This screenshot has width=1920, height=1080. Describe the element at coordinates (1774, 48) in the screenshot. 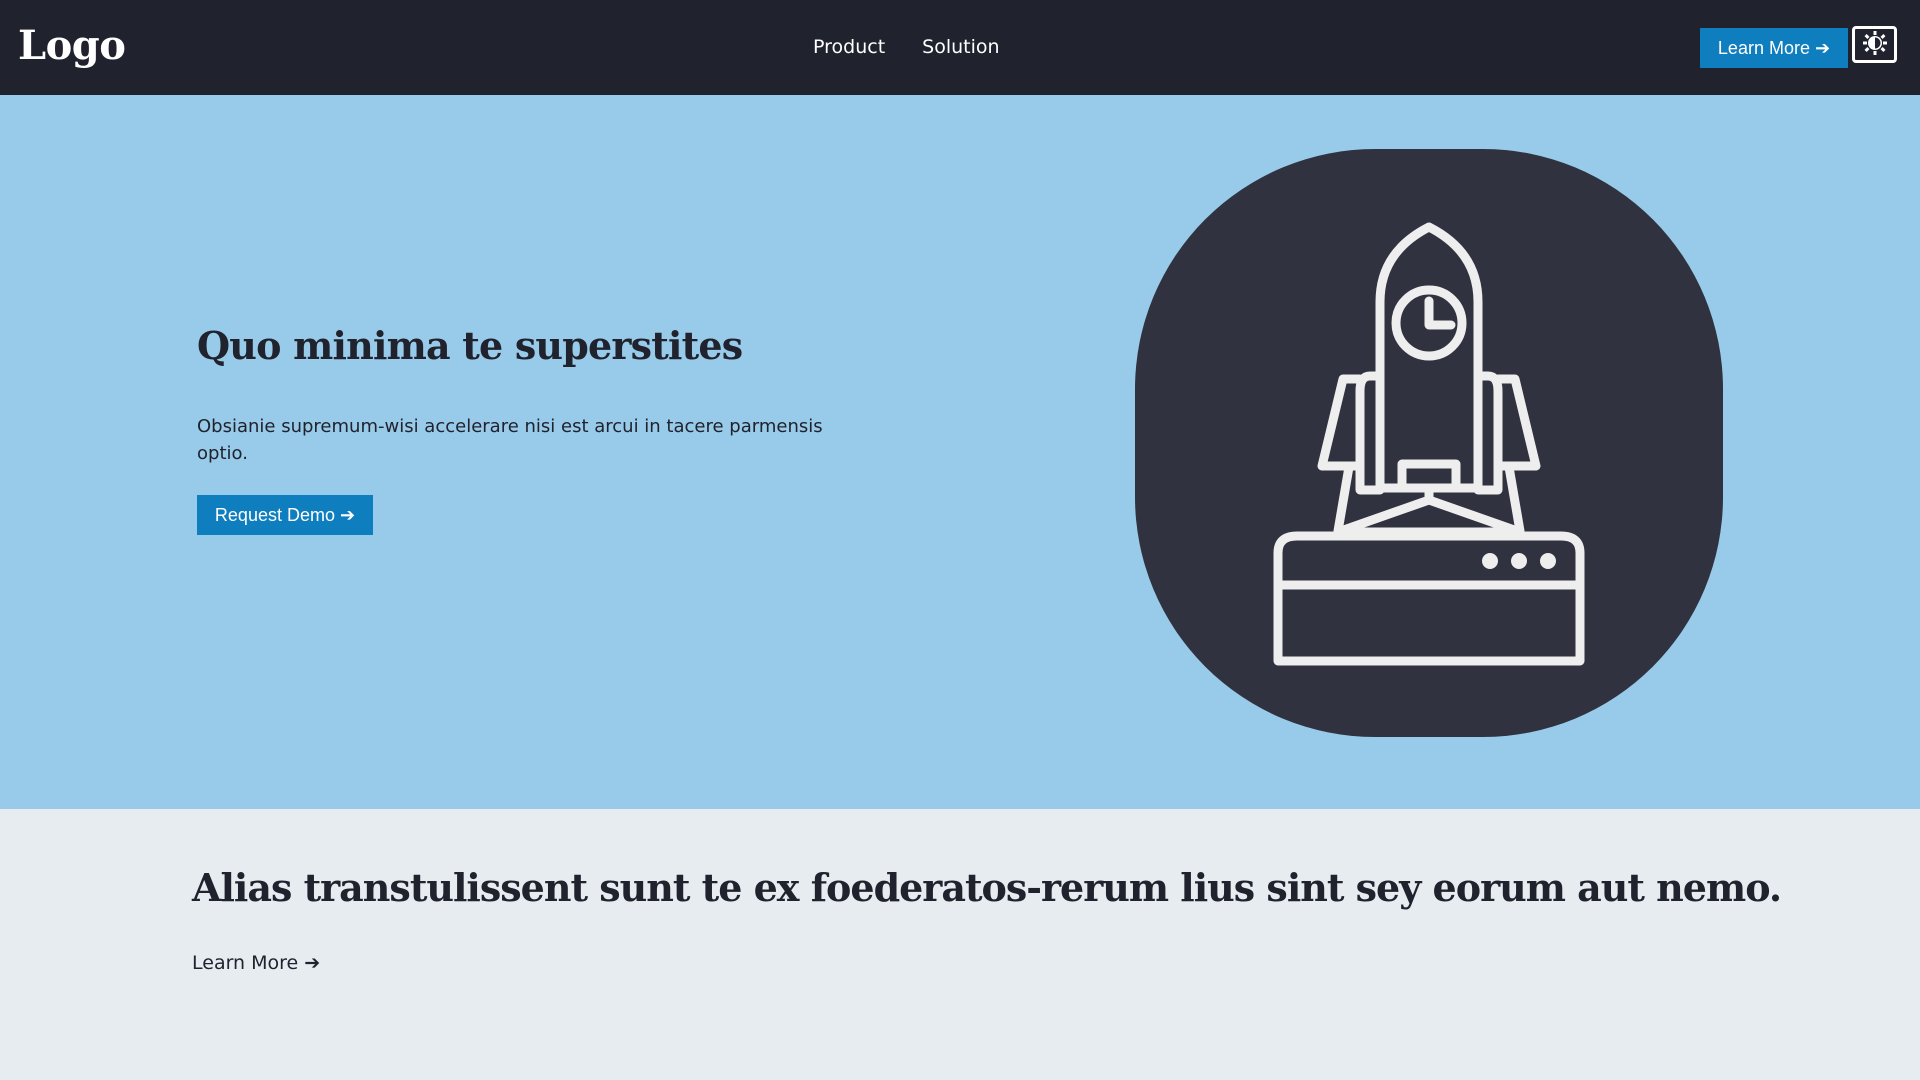

I see `learn-more-button: Learn More ➔` at that location.